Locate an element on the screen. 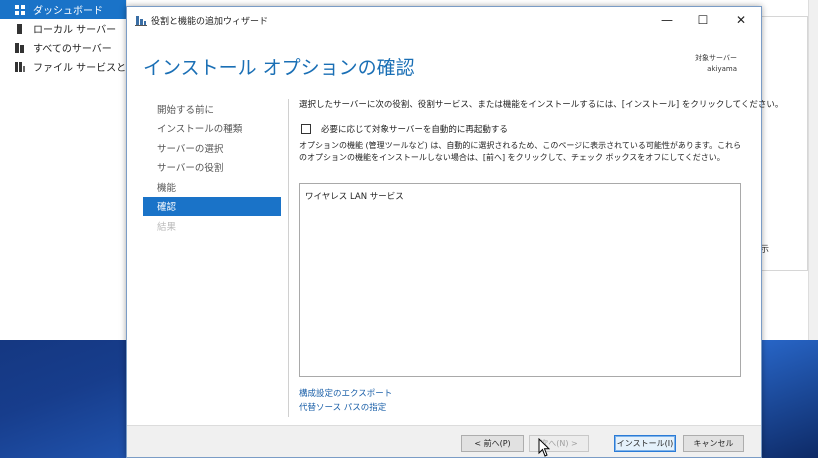 Image resolution: width=818 pixels, height=458 pixels. sidebar-item-dashboard: ダッシュボード is located at coordinates (63, 9).